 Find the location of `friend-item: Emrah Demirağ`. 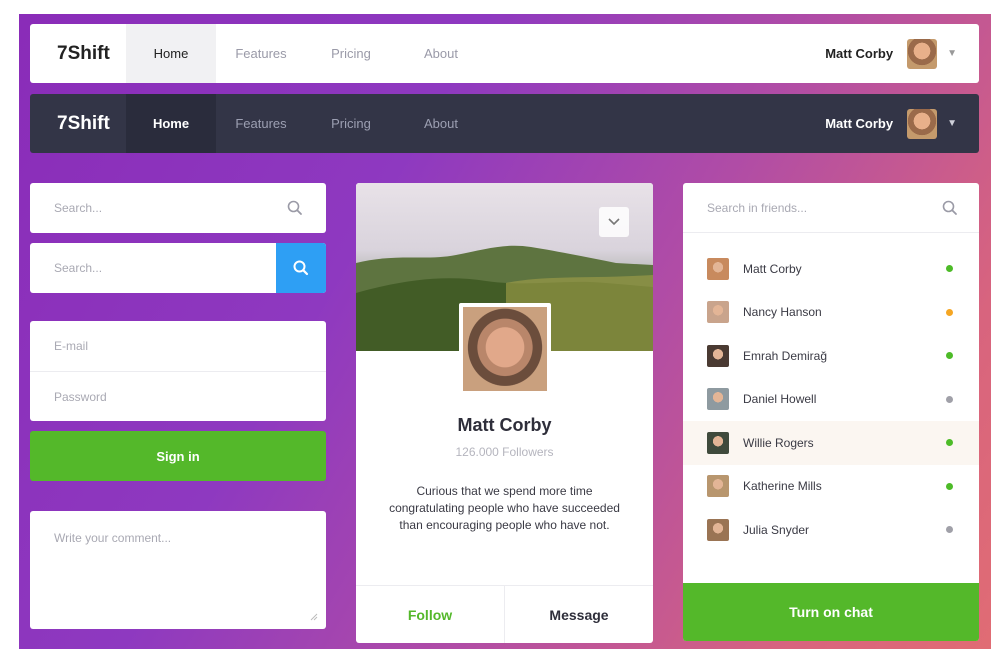

friend-item: Emrah Demirağ is located at coordinates (831, 356).